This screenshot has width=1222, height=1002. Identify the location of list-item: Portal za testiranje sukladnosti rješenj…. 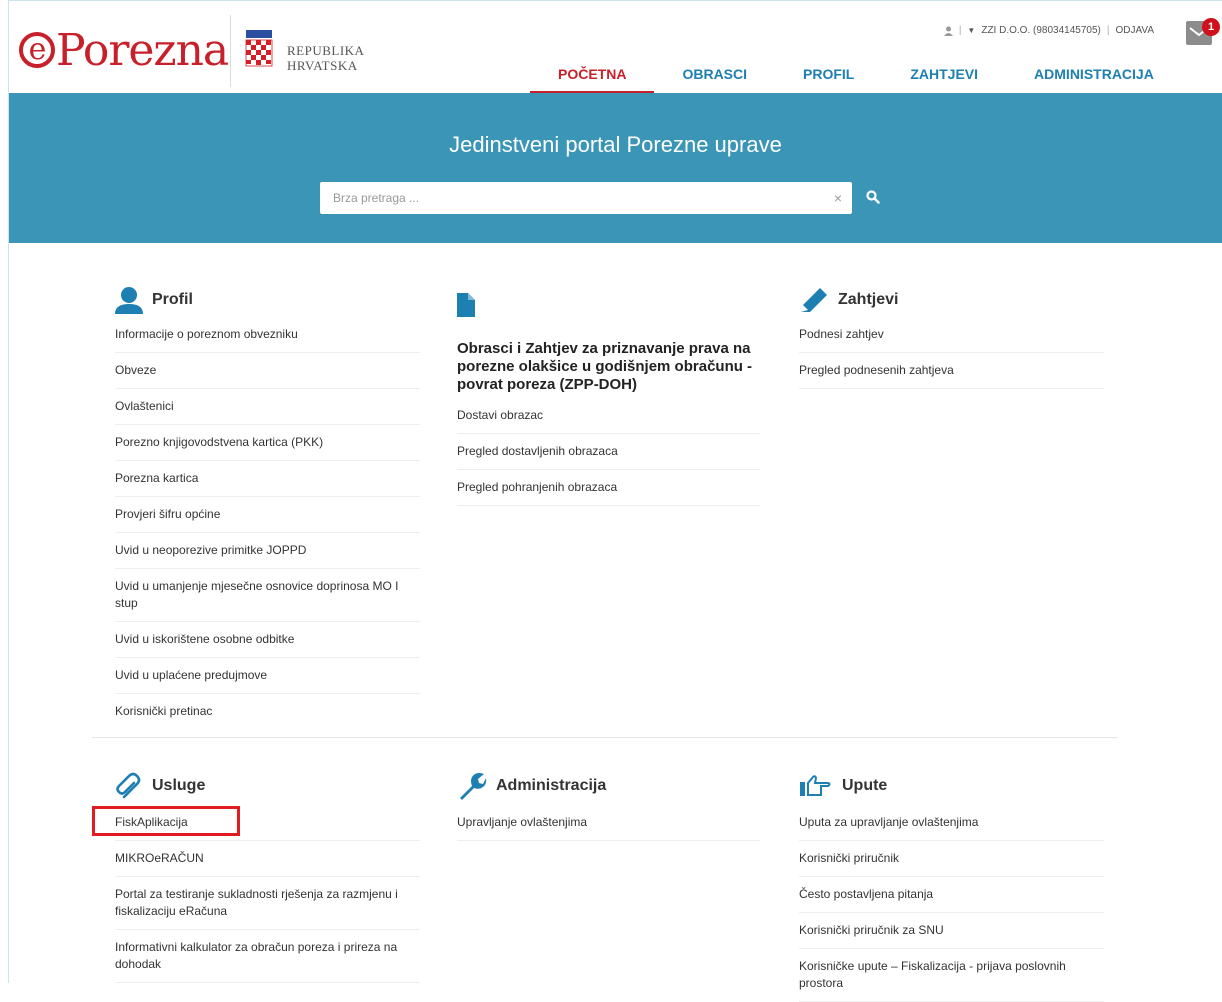
(267, 903).